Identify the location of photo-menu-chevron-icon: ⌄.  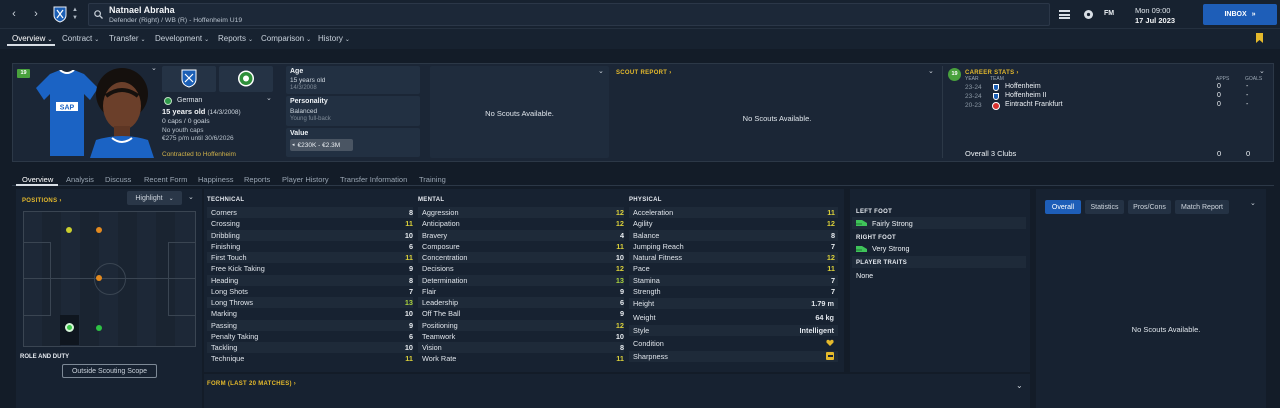
(154, 68).